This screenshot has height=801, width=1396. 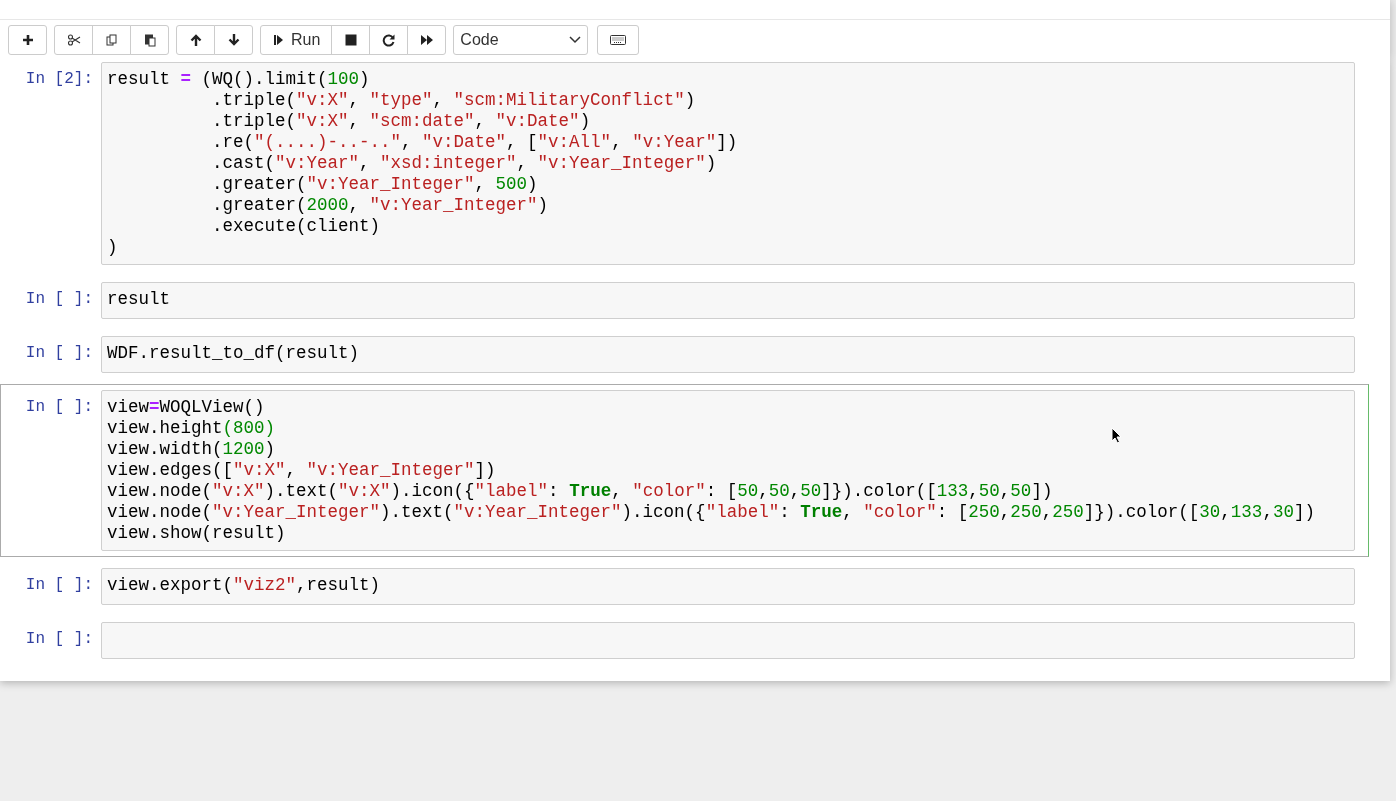 I want to click on clipboard-icon, so click(x=149, y=40).